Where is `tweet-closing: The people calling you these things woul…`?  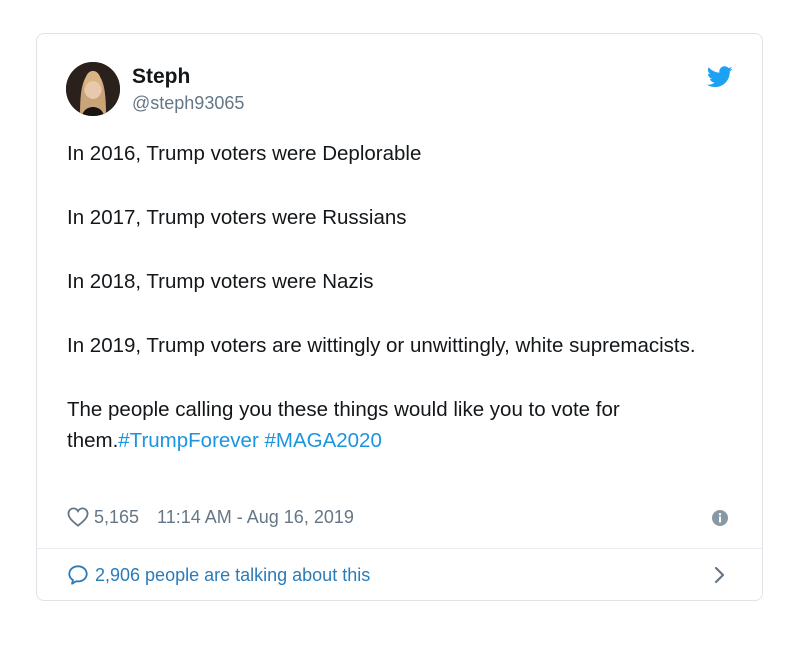
tweet-closing: The people calling you these things woul… is located at coordinates (392, 425).